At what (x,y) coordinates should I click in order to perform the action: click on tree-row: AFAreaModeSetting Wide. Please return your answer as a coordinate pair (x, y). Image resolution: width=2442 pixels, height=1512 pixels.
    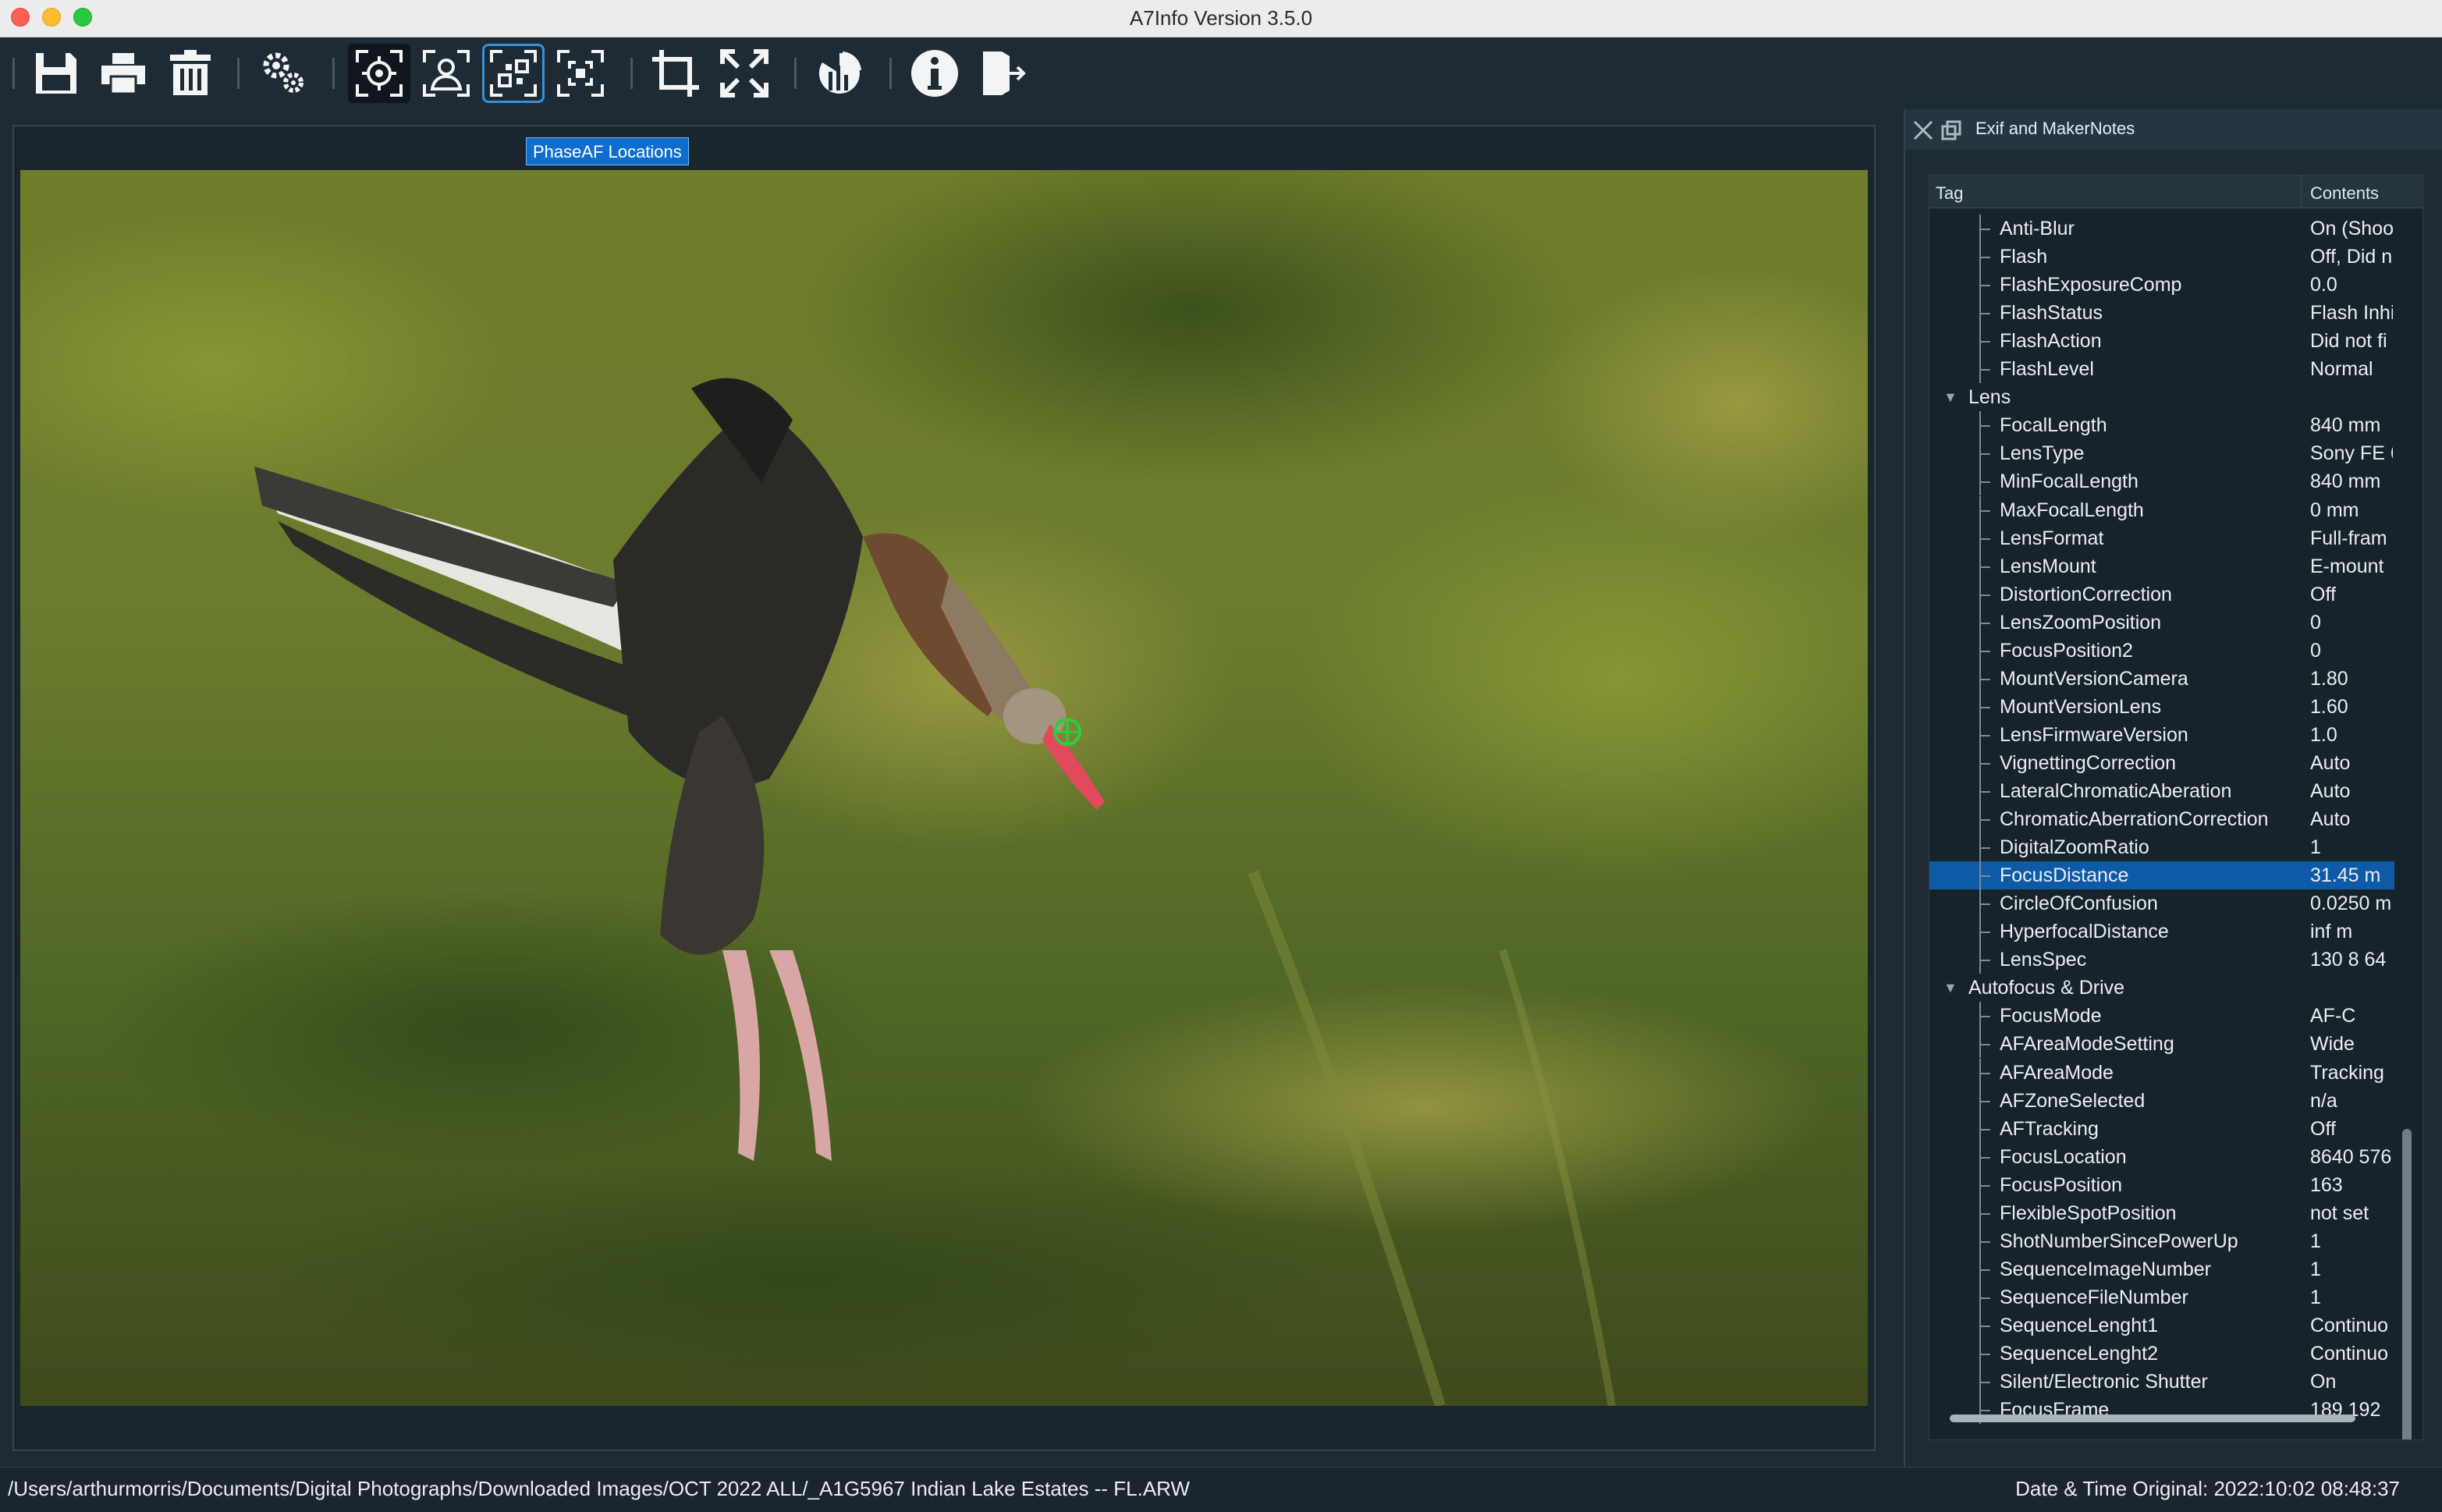
    Looking at the image, I should click on (2161, 1045).